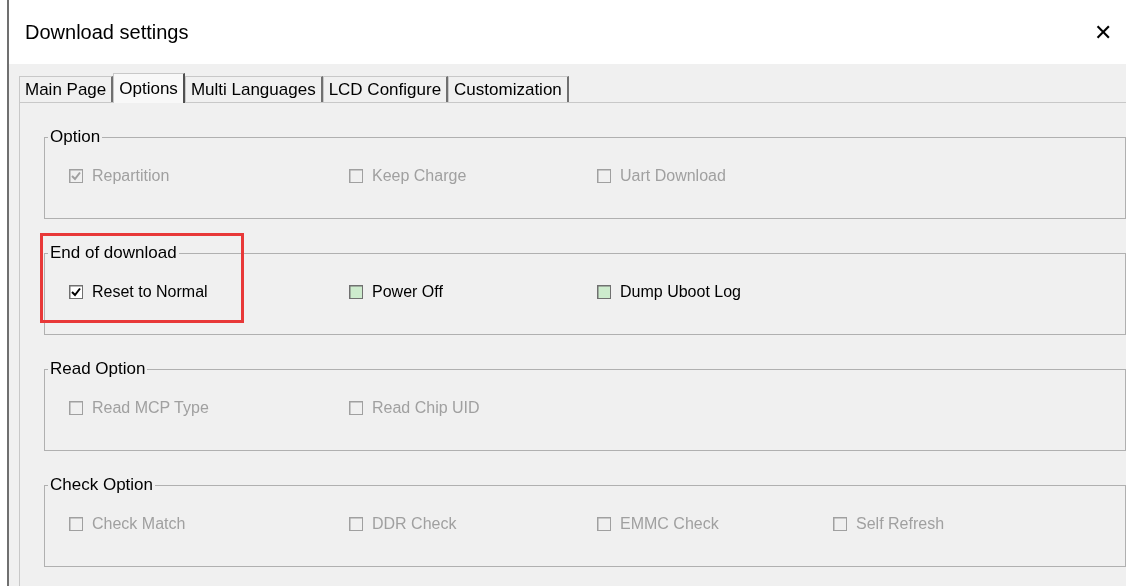  What do you see at coordinates (139, 524) in the screenshot?
I see `checkbox-label: Check Match` at bounding box center [139, 524].